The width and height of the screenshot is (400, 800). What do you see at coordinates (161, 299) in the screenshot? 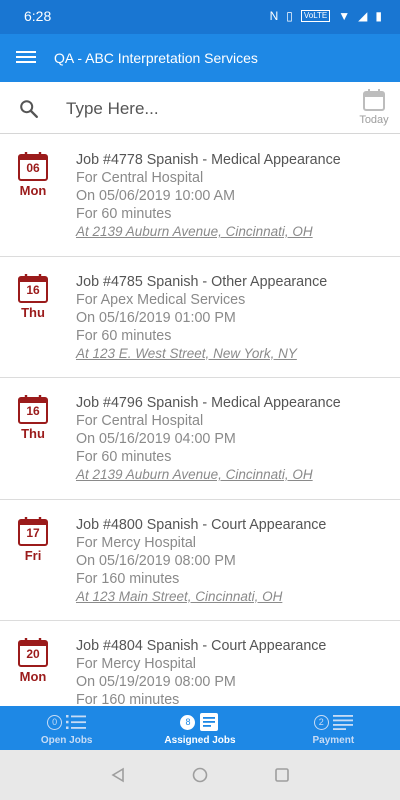
I see `job-client: For Apex Medical Services` at bounding box center [161, 299].